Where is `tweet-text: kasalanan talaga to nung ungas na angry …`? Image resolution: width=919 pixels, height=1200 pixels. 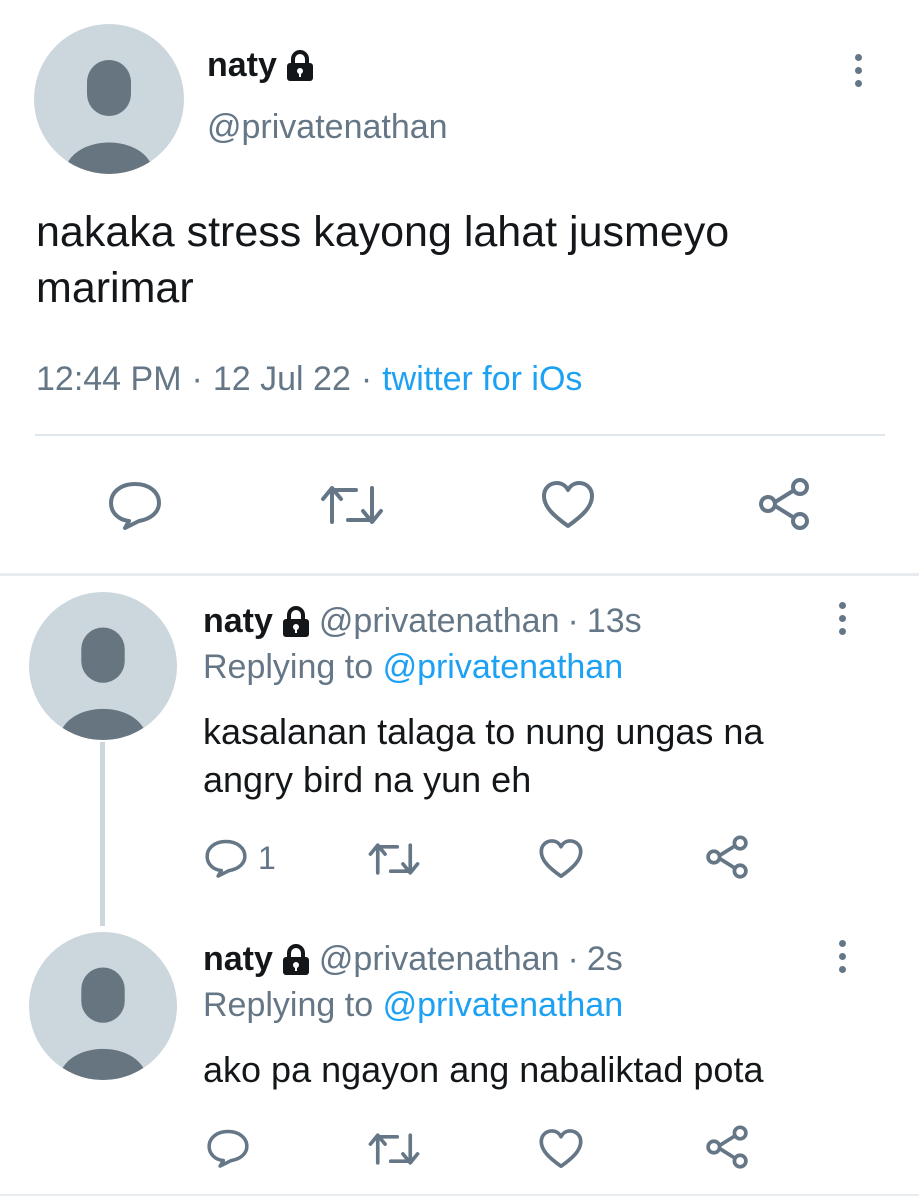 tweet-text: kasalanan talaga to nung ungas na angry … is located at coordinates (483, 756).